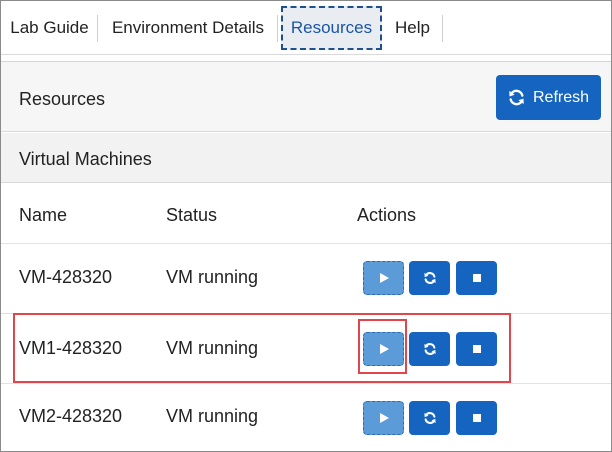 Image resolution: width=612 pixels, height=452 pixels. Describe the element at coordinates (382, 346) in the screenshot. I see `play-button-highlight-box` at that location.